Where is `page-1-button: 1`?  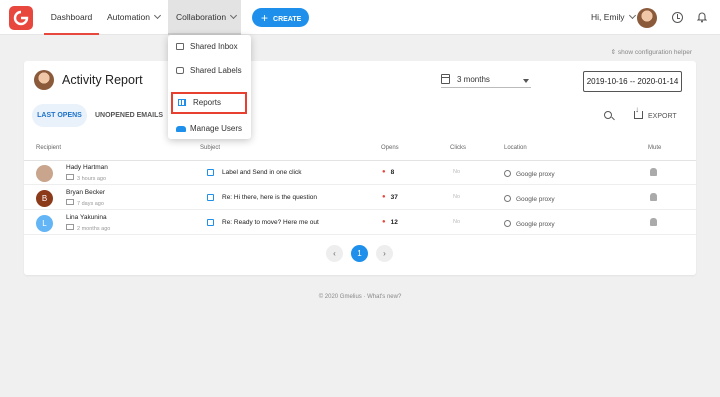 page-1-button: 1 is located at coordinates (359, 253).